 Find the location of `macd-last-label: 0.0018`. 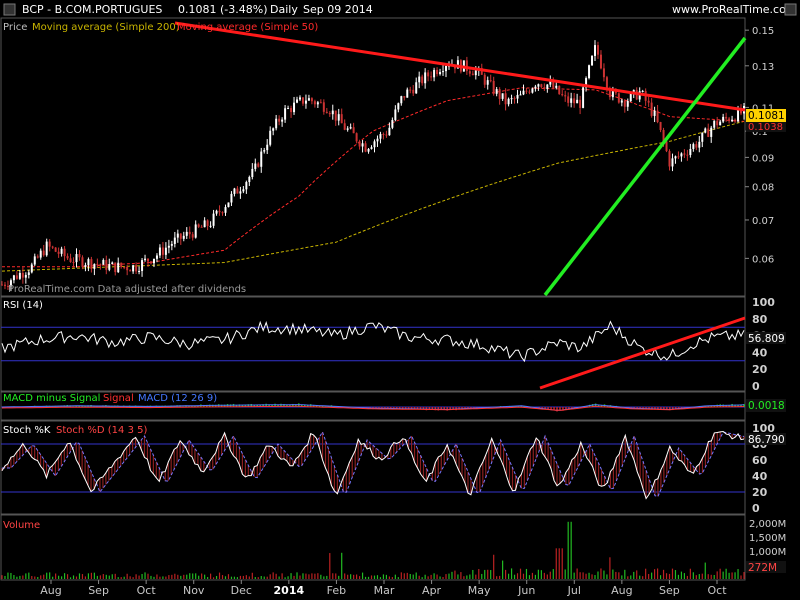

macd-last-label: 0.0018 is located at coordinates (766, 406).